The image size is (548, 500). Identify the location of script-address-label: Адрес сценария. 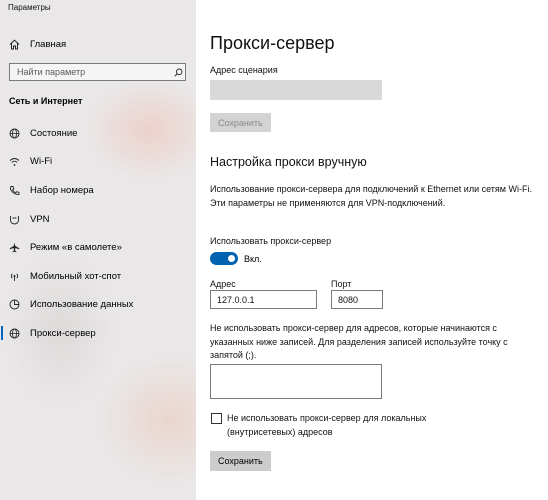
(244, 70).